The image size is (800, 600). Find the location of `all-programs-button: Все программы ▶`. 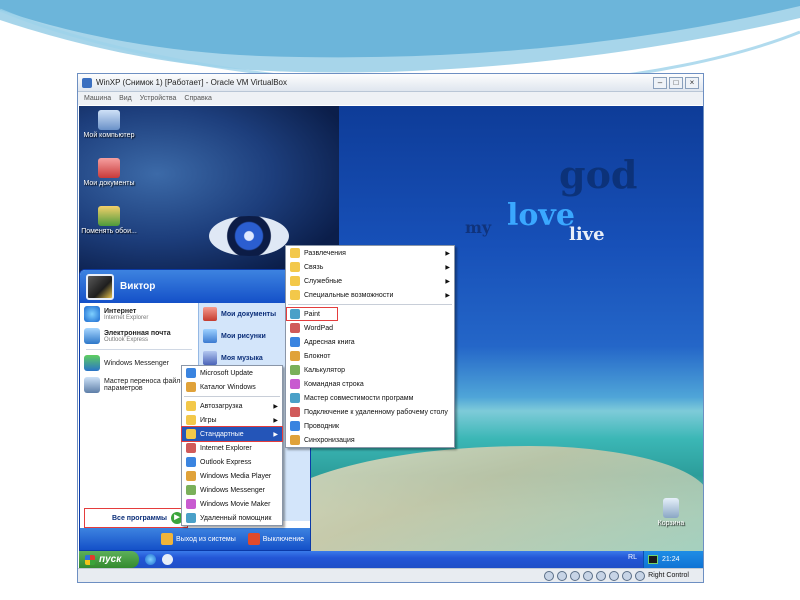

all-programs-button: Все программы ▶ is located at coordinates (136, 518).